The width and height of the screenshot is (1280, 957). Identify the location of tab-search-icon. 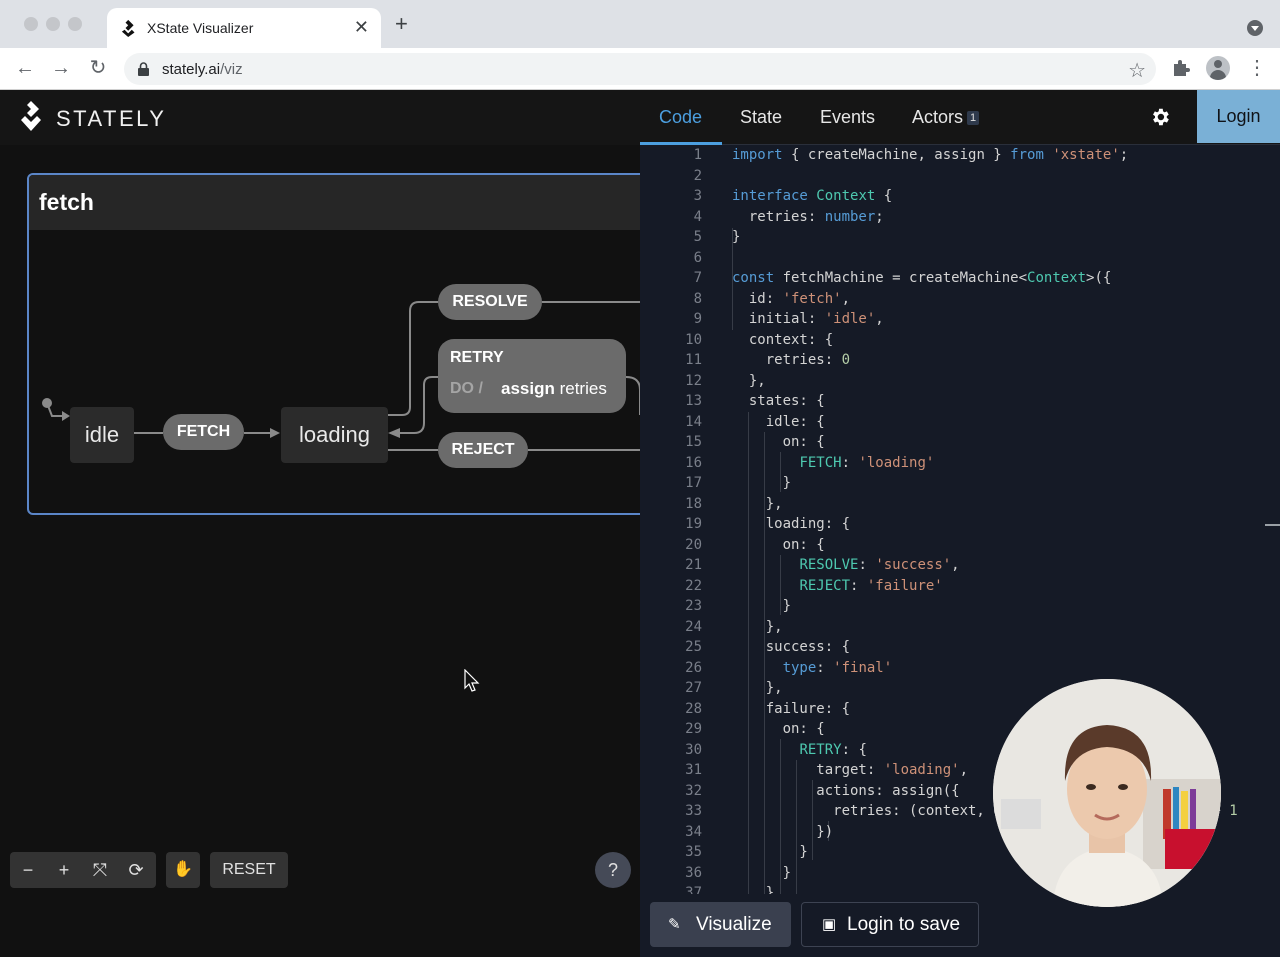
(1255, 28).